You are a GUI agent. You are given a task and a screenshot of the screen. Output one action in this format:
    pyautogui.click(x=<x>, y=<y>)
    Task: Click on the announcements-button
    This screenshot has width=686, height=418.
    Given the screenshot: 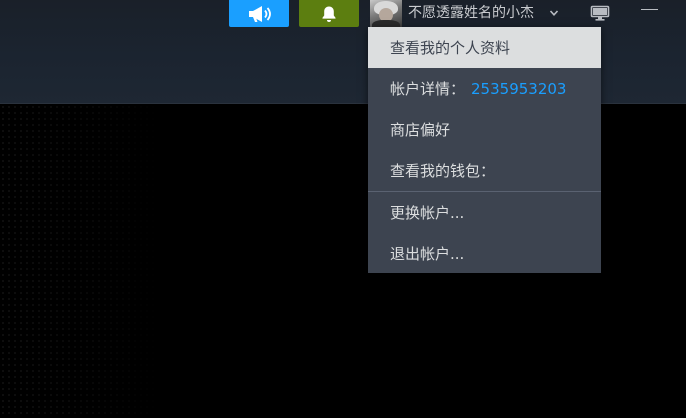 What is the action you would take?
    pyautogui.click(x=259, y=13)
    